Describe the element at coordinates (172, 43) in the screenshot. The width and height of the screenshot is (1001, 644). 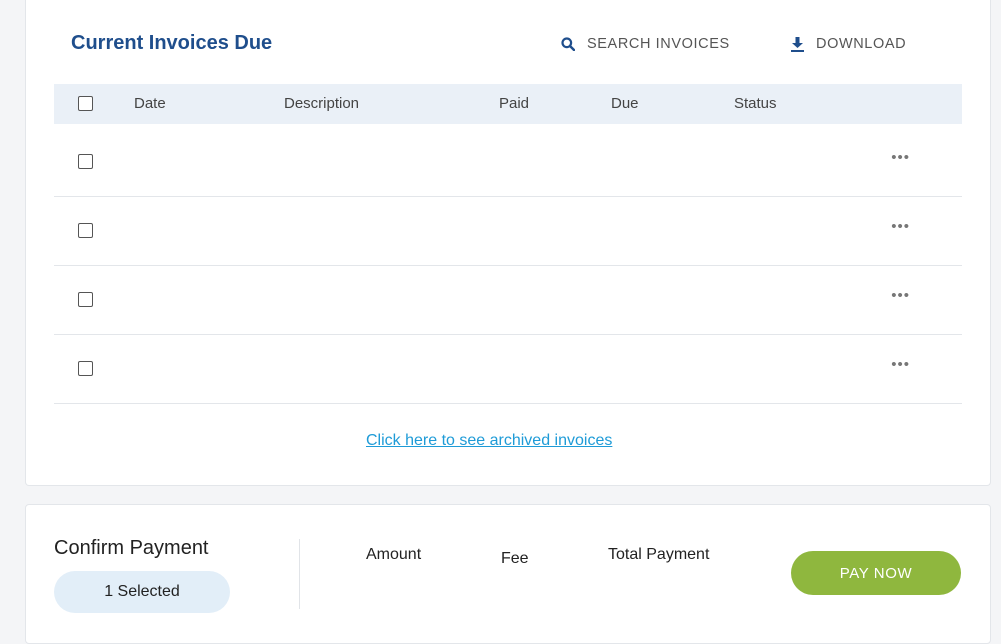
I see `invoices-title: Current Invoices Due` at that location.